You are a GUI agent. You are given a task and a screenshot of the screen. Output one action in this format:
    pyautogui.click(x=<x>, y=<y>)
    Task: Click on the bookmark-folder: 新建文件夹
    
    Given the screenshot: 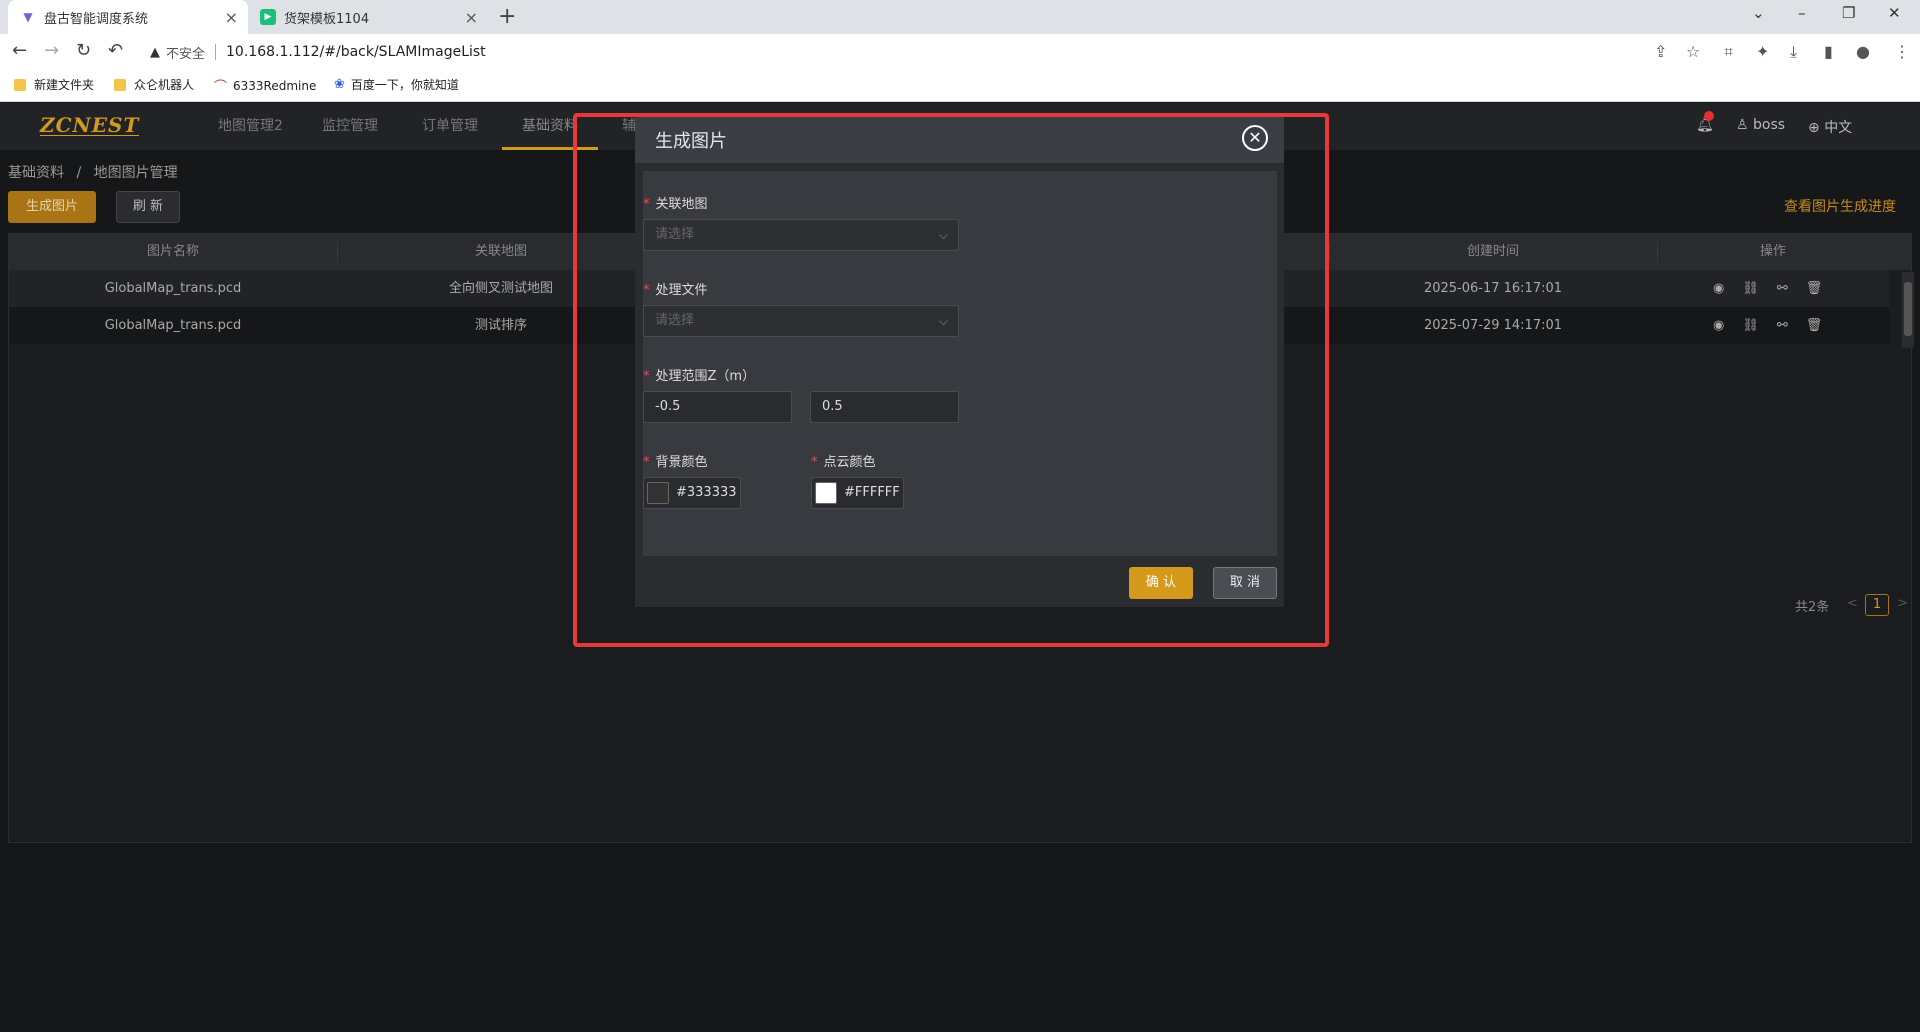 What is the action you would take?
    pyautogui.click(x=54, y=84)
    